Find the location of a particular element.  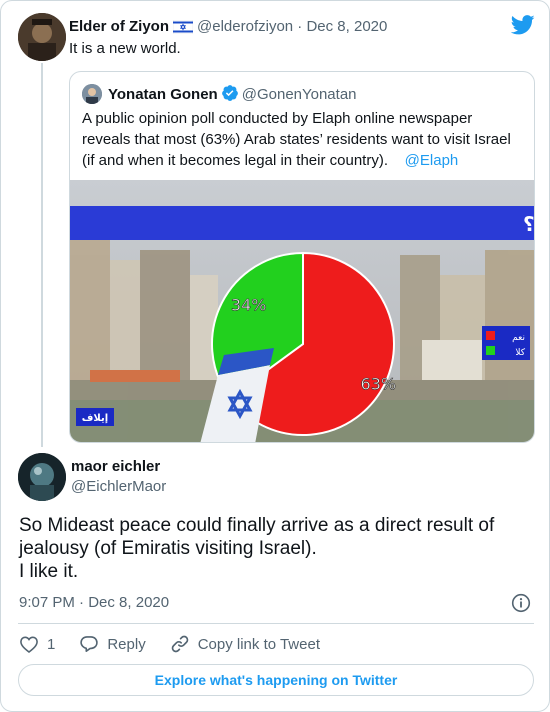

author-handle: @elderofziyon is located at coordinates (245, 26).